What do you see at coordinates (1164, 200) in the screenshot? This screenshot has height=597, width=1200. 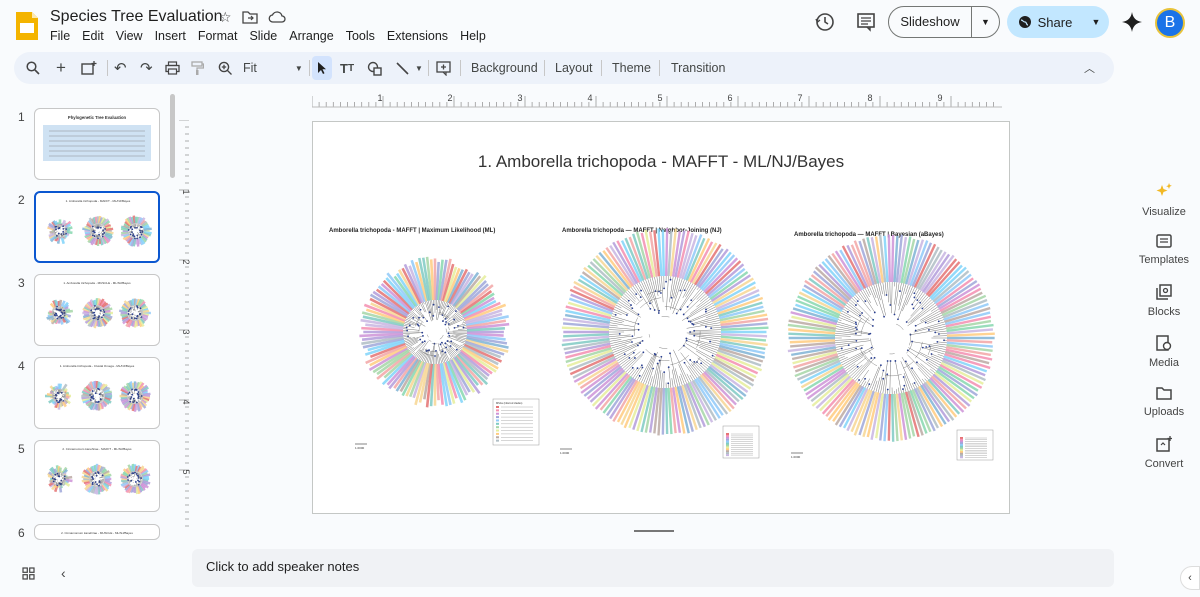 I see `visualize-button: Visualize` at bounding box center [1164, 200].